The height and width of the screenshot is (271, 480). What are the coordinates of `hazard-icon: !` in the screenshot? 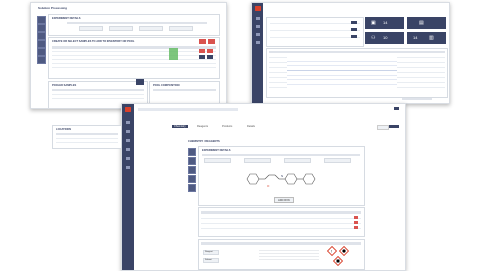 It's located at (332, 251).